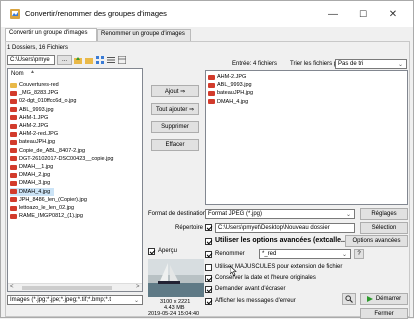  What do you see at coordinates (30, 183) in the screenshot?
I see `source-file-row: DMAH_3.jpg` at bounding box center [30, 183].